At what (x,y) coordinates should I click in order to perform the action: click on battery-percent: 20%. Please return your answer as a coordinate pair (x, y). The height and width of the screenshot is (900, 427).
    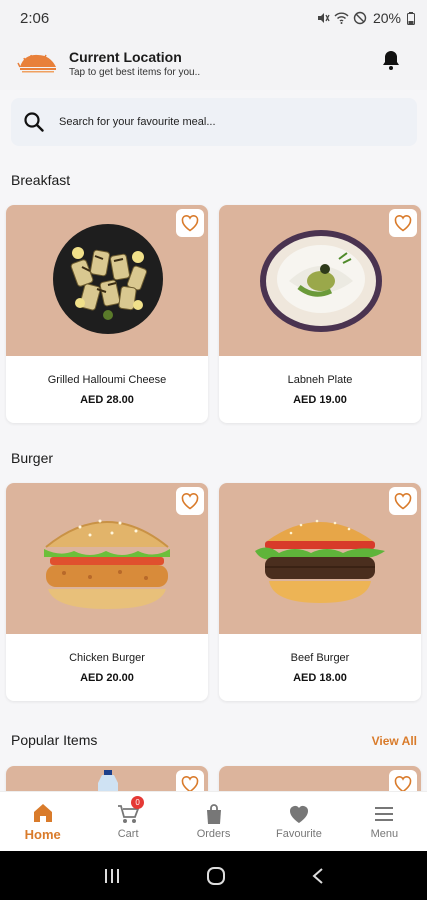
    Looking at the image, I should click on (386, 18).